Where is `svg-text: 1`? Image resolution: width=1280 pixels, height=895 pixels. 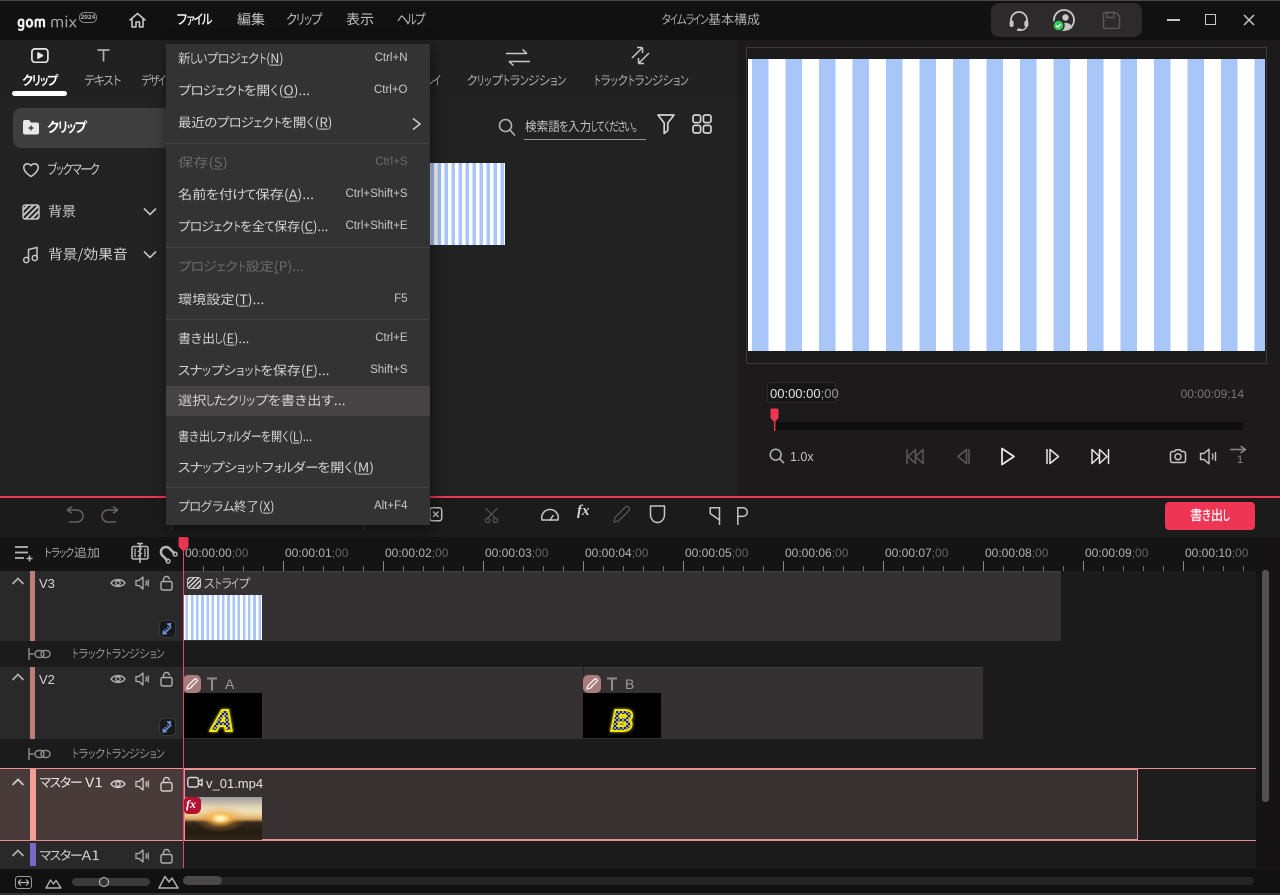 svg-text: 1 is located at coordinates (1240, 460).